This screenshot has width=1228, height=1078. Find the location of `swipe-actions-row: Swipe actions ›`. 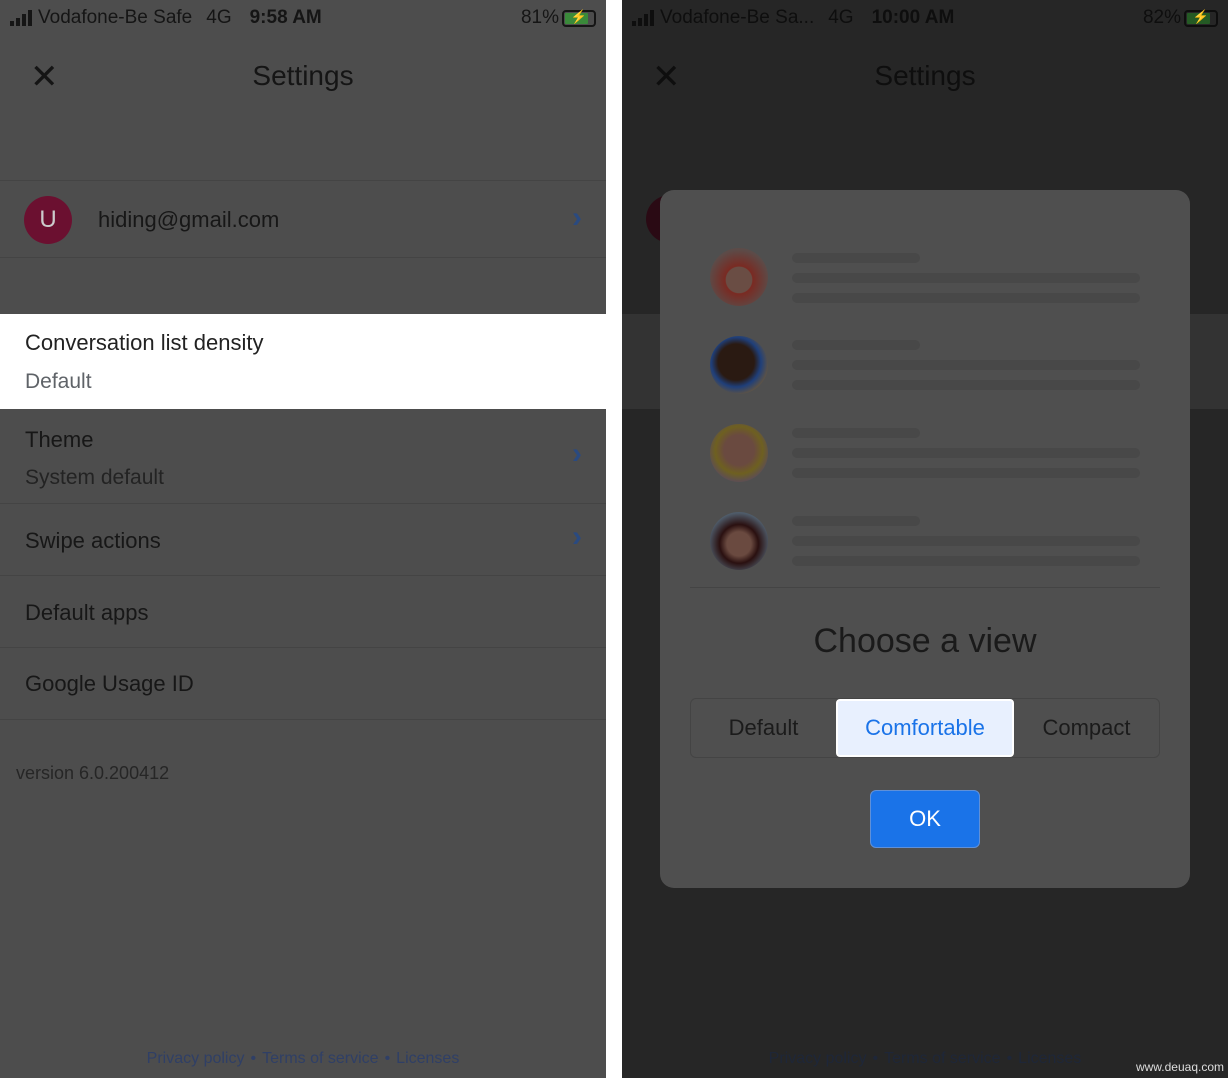

swipe-actions-row: Swipe actions › is located at coordinates (303, 540).